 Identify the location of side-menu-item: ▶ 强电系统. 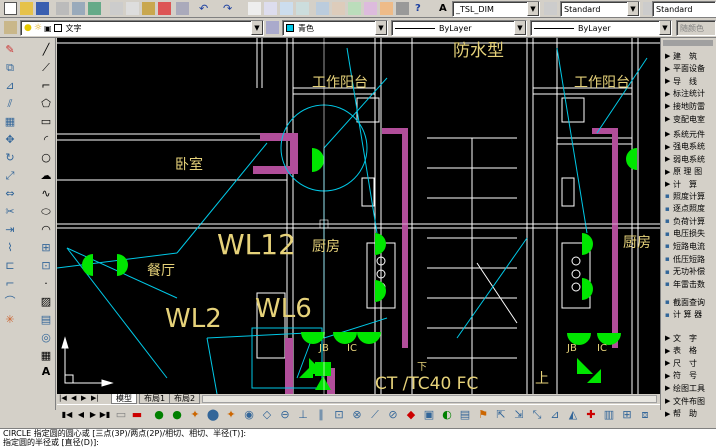
(685, 147).